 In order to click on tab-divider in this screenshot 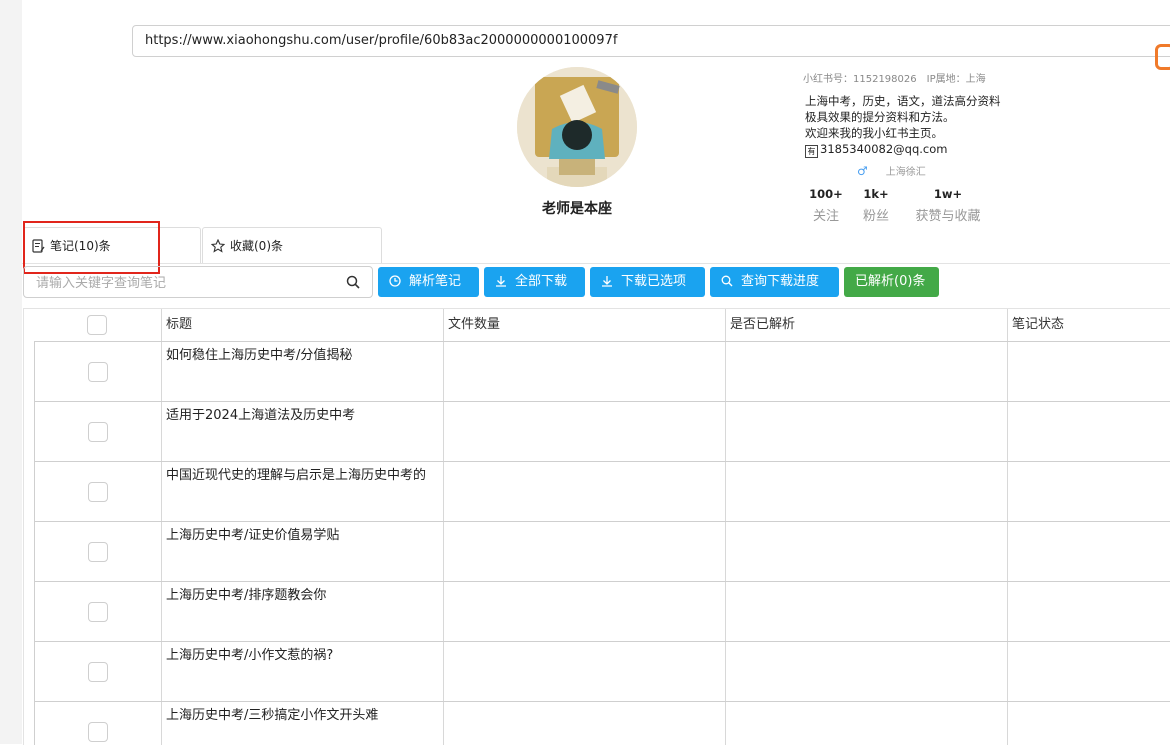, I will do `click(596, 263)`.